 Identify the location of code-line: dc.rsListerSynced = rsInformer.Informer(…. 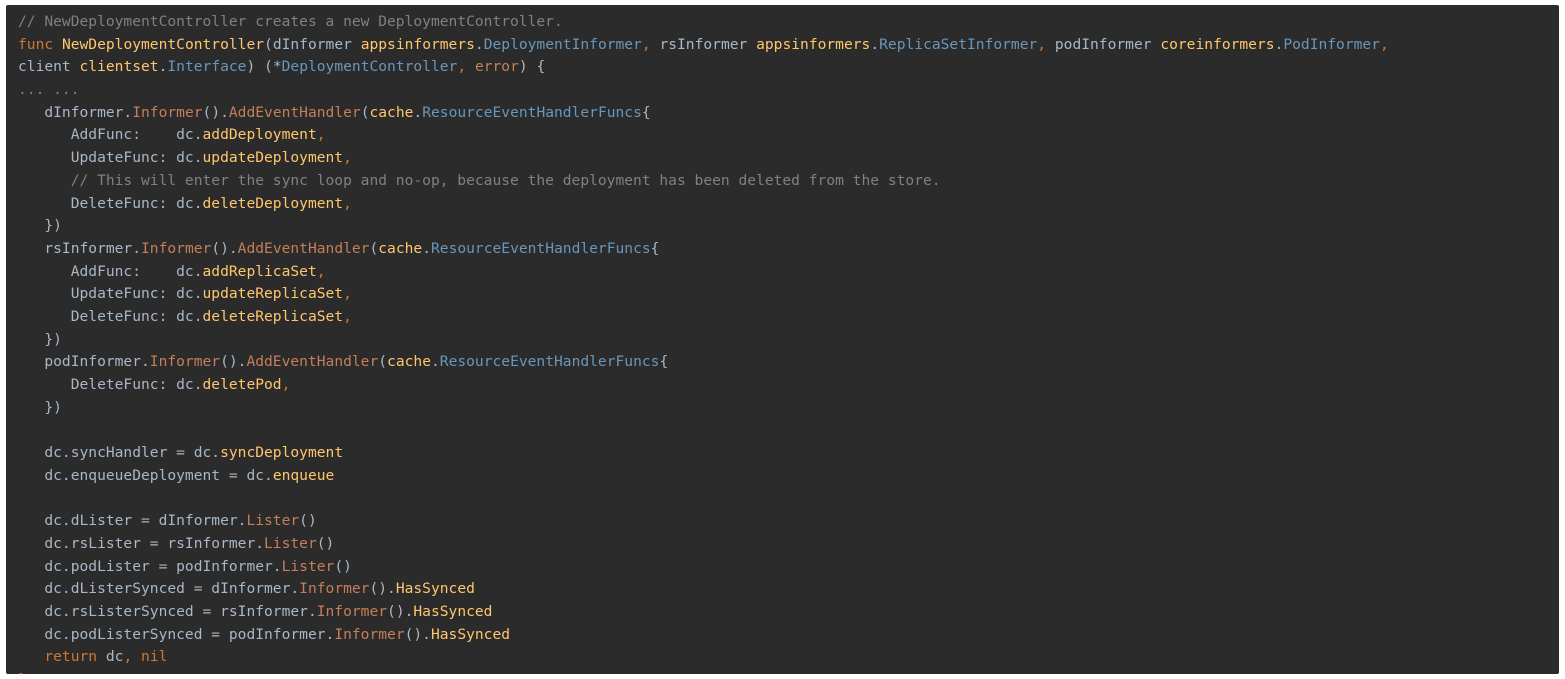
(788, 612).